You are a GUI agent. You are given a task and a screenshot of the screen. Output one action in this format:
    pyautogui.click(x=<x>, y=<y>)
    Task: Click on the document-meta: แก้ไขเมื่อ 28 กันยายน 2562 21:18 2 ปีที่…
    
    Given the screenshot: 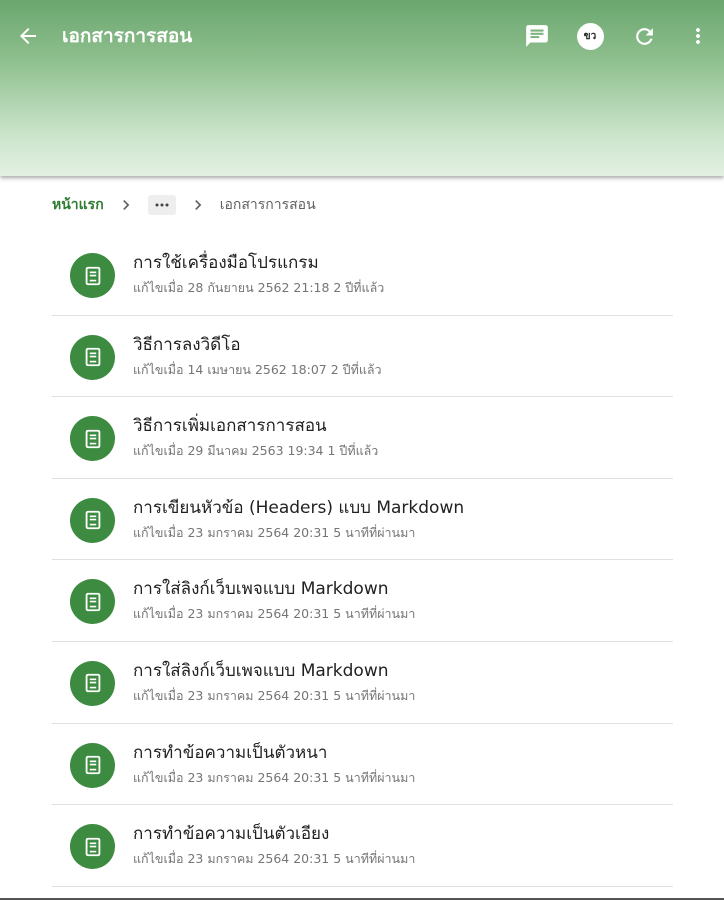 What is the action you would take?
    pyautogui.click(x=259, y=287)
    